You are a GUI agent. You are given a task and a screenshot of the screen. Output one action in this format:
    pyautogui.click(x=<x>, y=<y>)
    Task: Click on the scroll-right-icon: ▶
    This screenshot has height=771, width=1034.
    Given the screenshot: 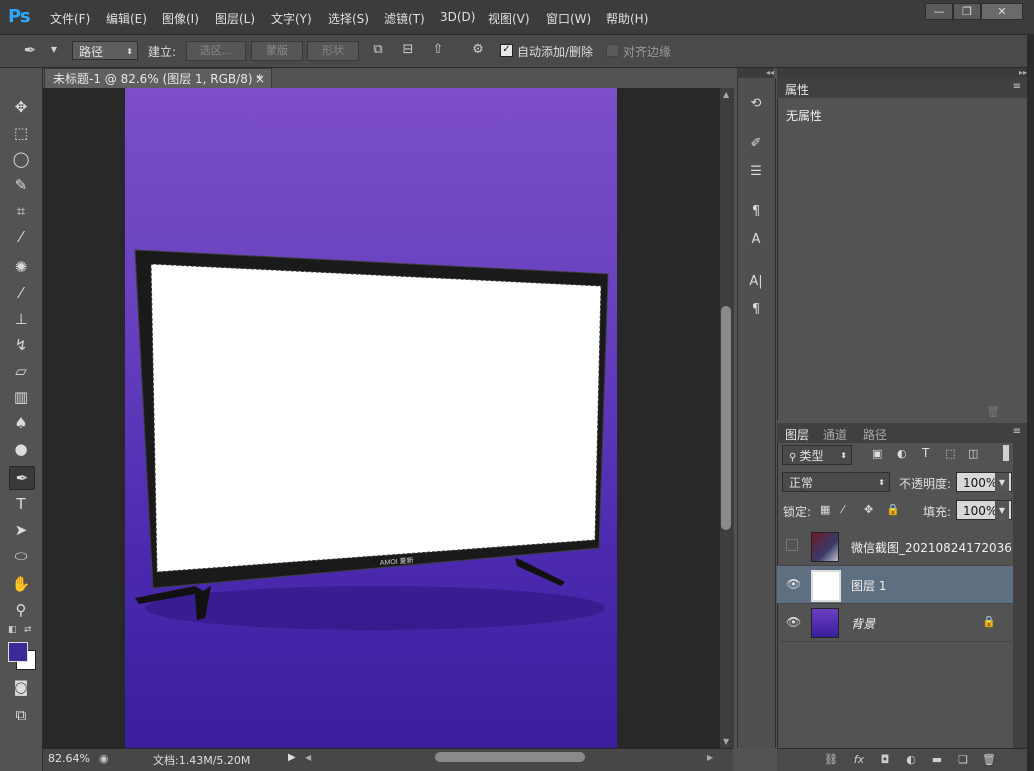 What is the action you would take?
    pyautogui.click(x=710, y=757)
    